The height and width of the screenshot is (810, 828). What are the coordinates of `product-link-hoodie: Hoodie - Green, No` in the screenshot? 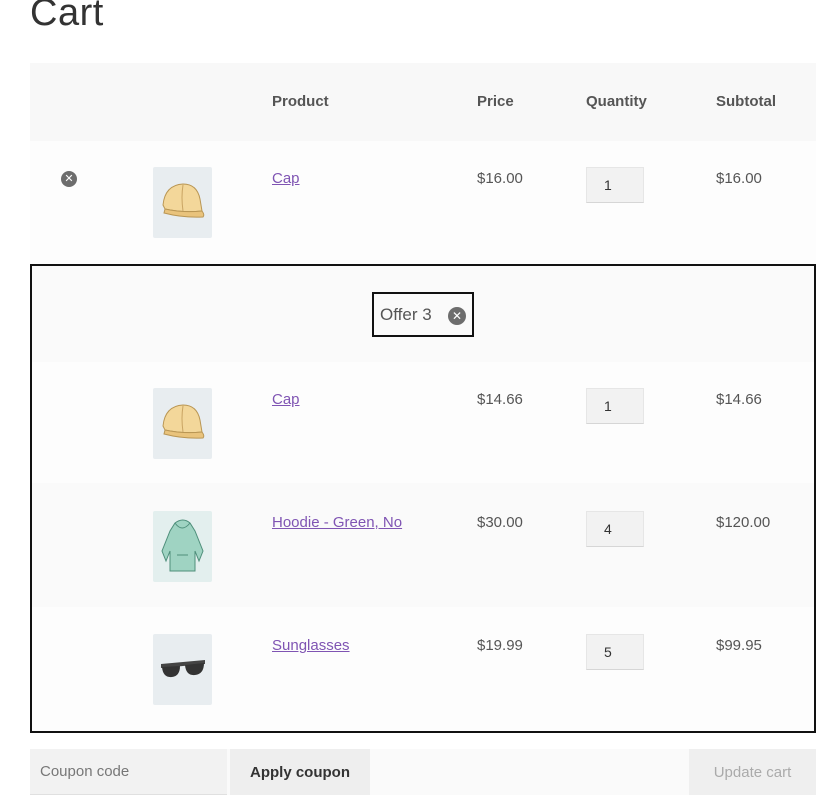 It's located at (337, 522).